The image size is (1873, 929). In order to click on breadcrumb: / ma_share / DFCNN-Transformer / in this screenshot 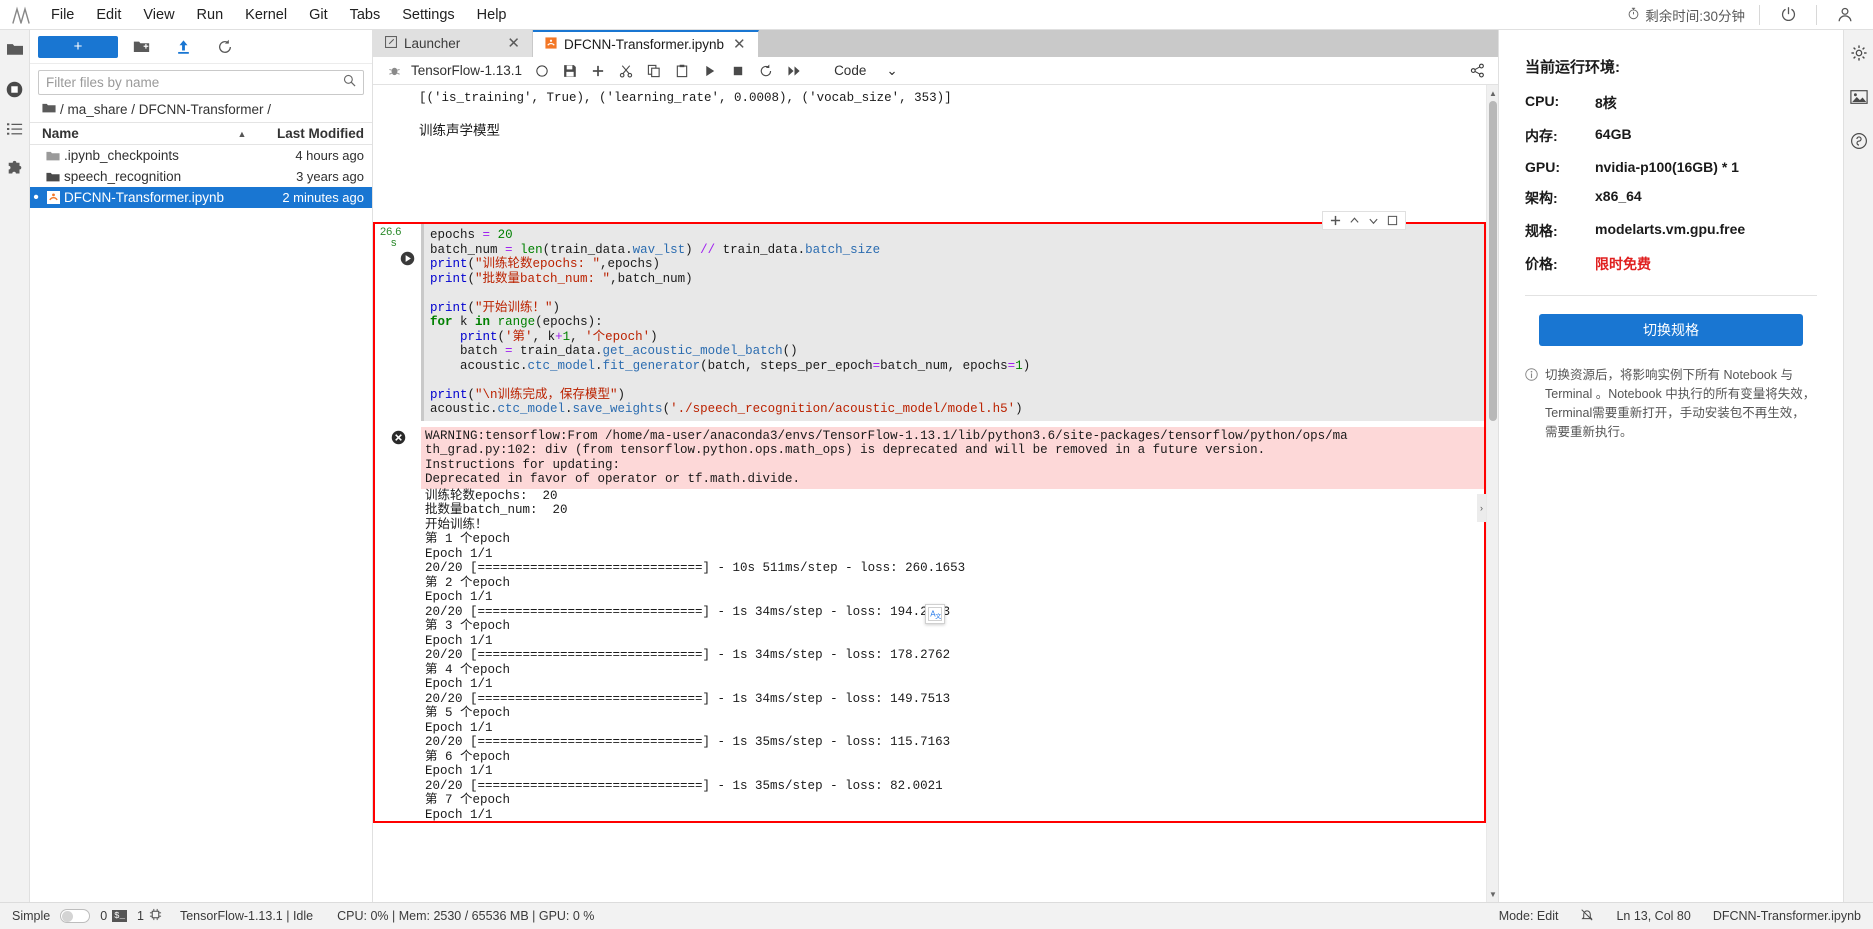, I will do `click(201, 110)`.